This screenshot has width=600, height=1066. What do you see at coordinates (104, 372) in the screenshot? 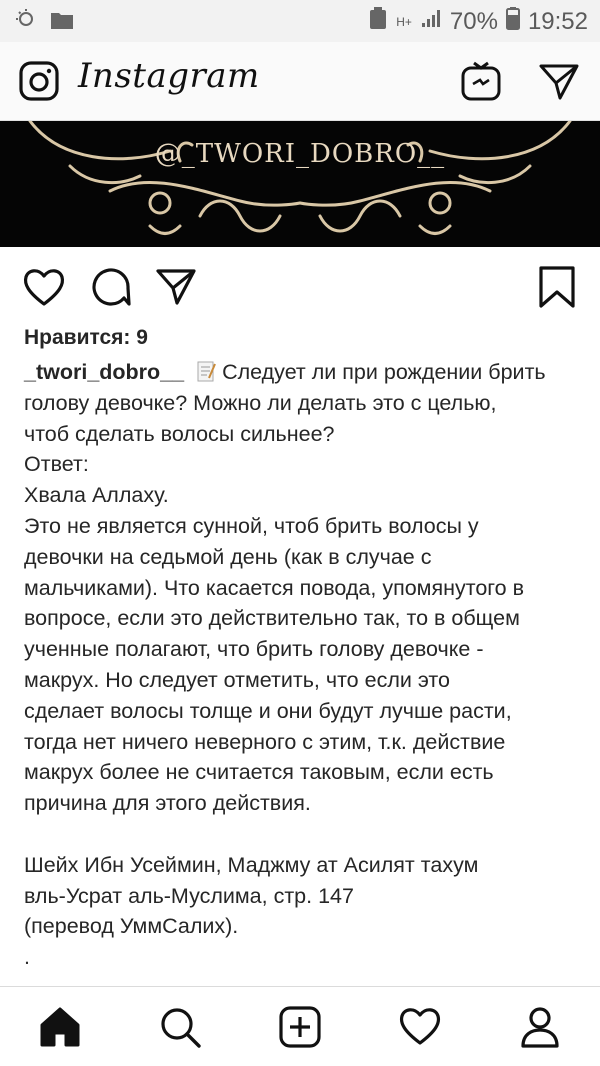
I see `caption-username: _twori_dobro__` at bounding box center [104, 372].